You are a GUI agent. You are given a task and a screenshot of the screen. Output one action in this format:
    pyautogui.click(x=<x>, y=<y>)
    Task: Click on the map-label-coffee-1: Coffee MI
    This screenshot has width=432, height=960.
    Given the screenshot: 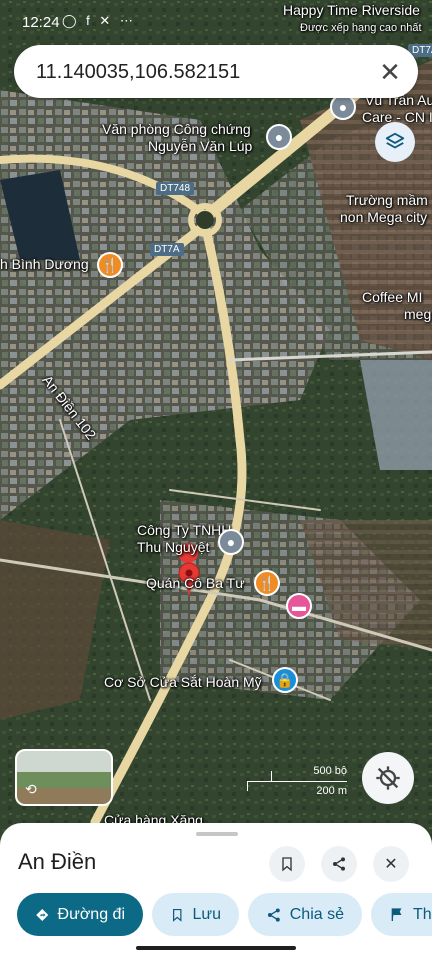 What is the action you would take?
    pyautogui.click(x=392, y=297)
    